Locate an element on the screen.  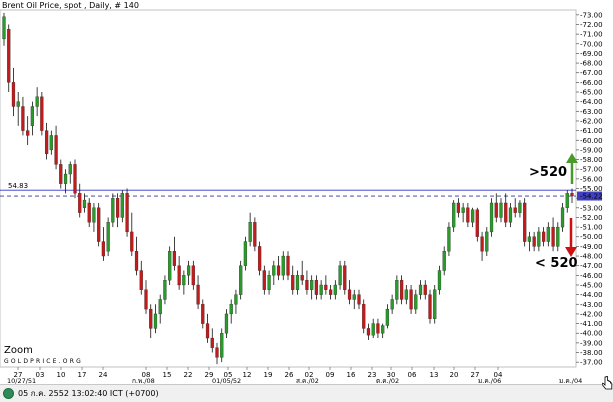
x-period-label: 01/05/52 is located at coordinates (226, 380).